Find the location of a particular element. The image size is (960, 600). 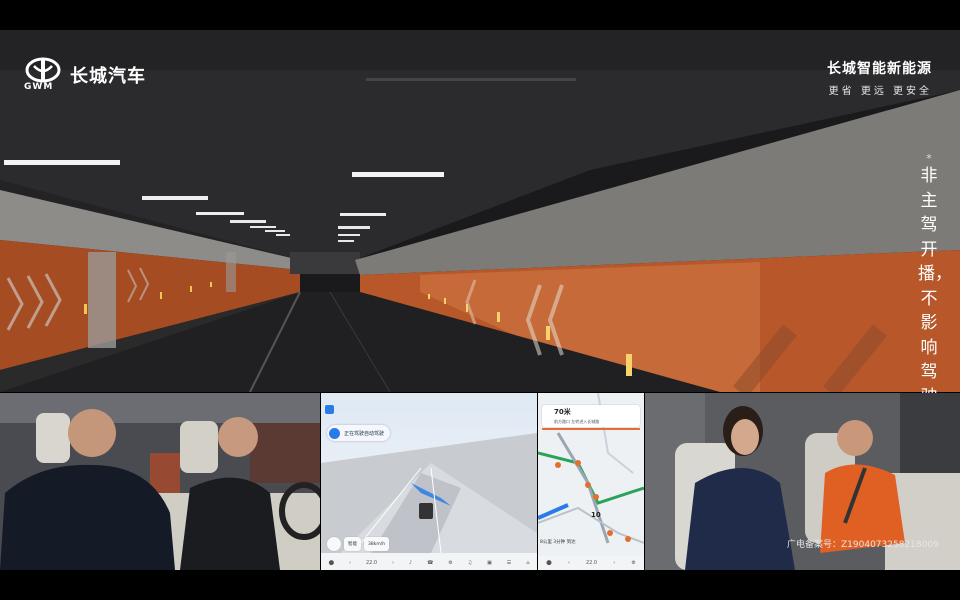

taskbar-item: ☎ is located at coordinates (430, 563).